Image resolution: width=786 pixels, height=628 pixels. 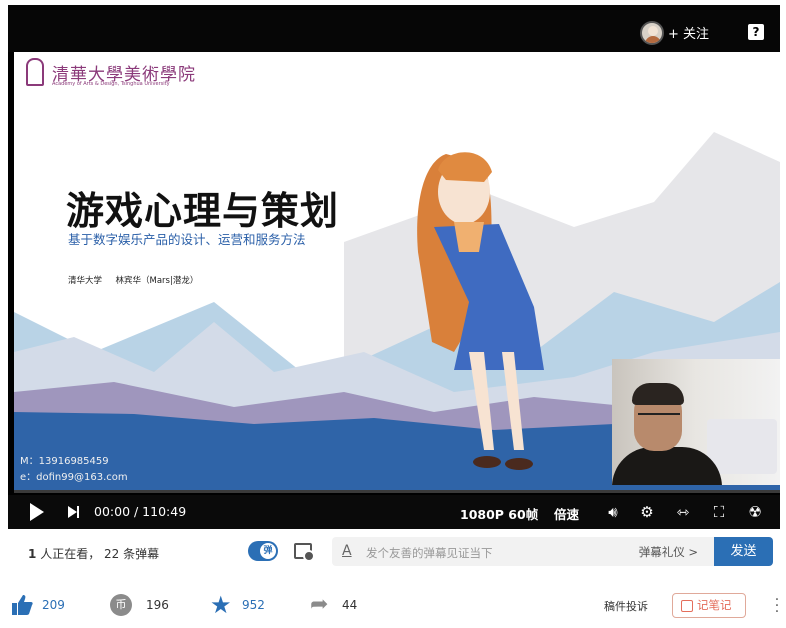 What do you see at coordinates (743, 551) in the screenshot?
I see `send-button: 发送` at bounding box center [743, 551].